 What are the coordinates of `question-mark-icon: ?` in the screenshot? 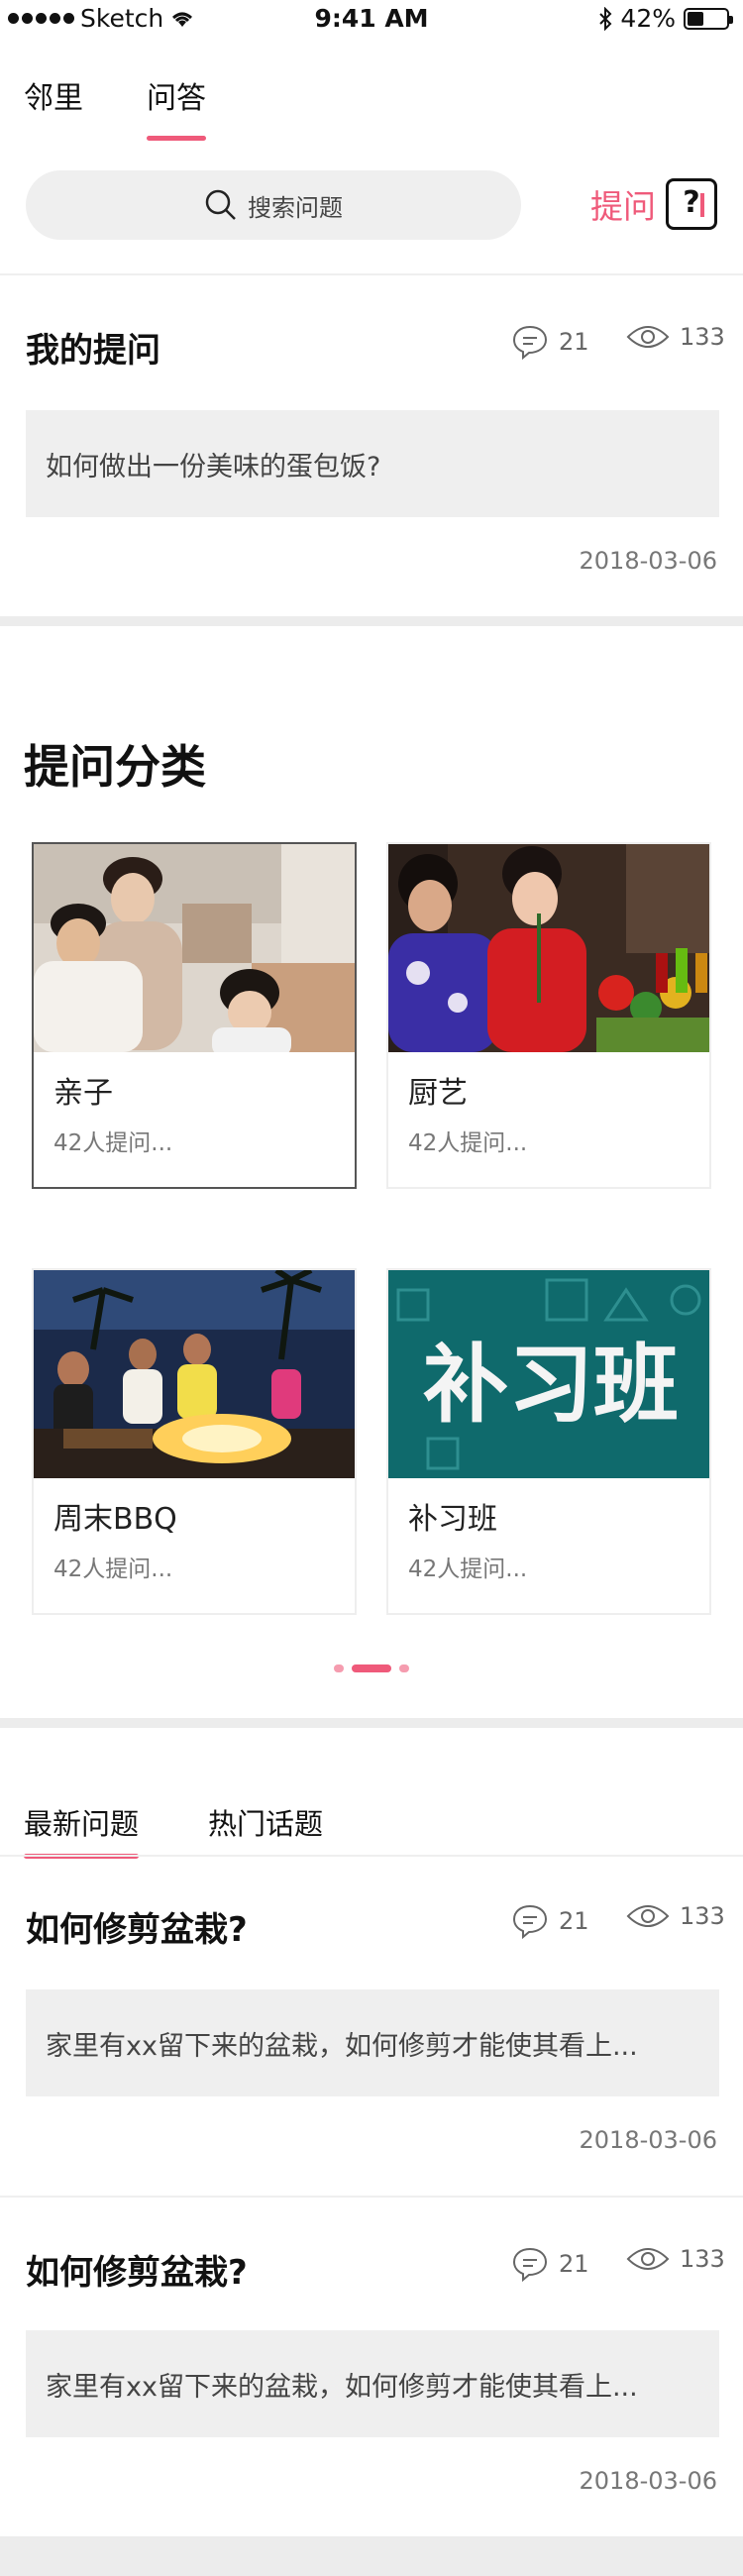 It's located at (691, 204).